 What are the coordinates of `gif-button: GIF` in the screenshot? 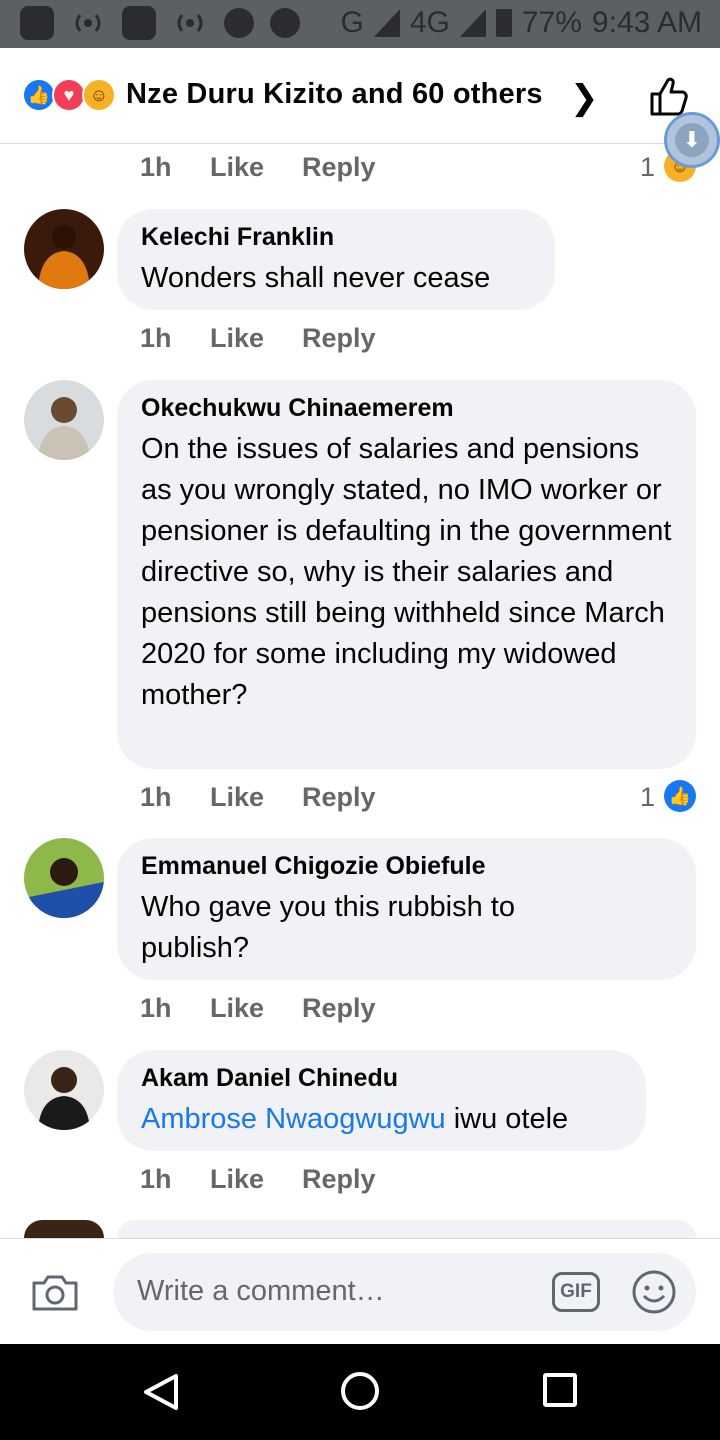 It's located at (576, 1292).